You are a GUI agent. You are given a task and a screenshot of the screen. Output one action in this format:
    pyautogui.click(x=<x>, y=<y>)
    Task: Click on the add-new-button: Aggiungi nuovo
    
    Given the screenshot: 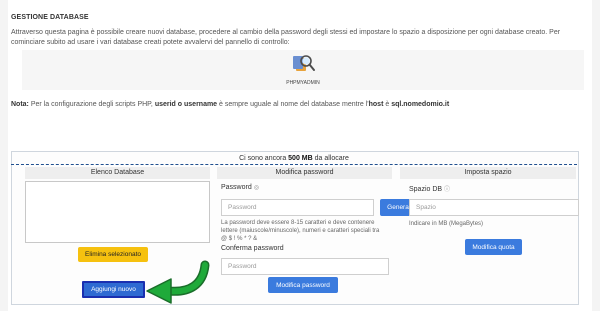 What is the action you would take?
    pyautogui.click(x=113, y=289)
    